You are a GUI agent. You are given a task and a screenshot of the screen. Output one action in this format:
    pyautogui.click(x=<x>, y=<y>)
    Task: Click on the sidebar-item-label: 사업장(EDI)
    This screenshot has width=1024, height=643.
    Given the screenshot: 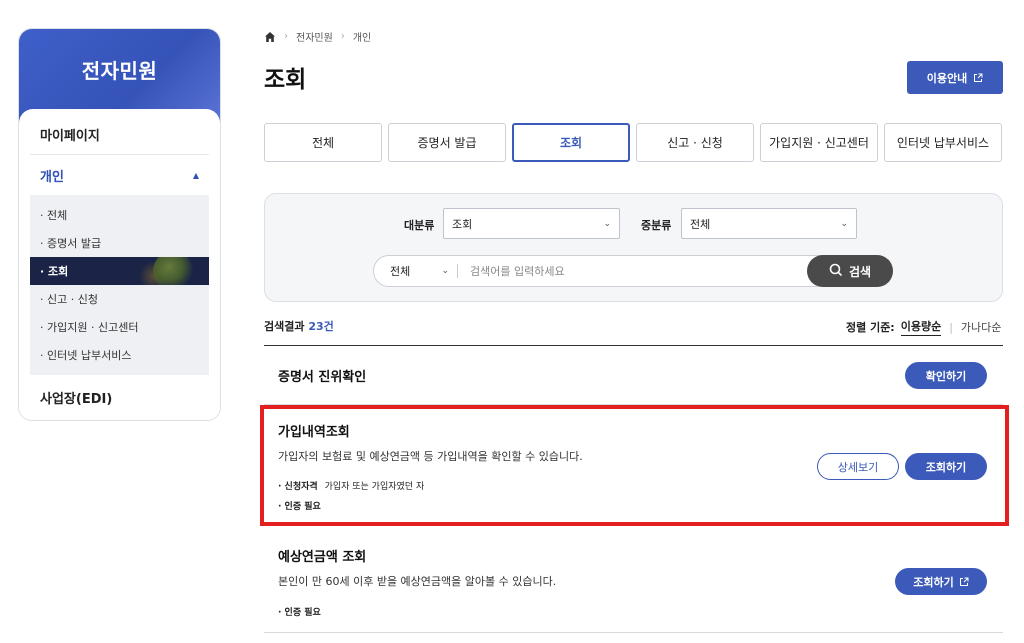 What is the action you would take?
    pyautogui.click(x=76, y=399)
    